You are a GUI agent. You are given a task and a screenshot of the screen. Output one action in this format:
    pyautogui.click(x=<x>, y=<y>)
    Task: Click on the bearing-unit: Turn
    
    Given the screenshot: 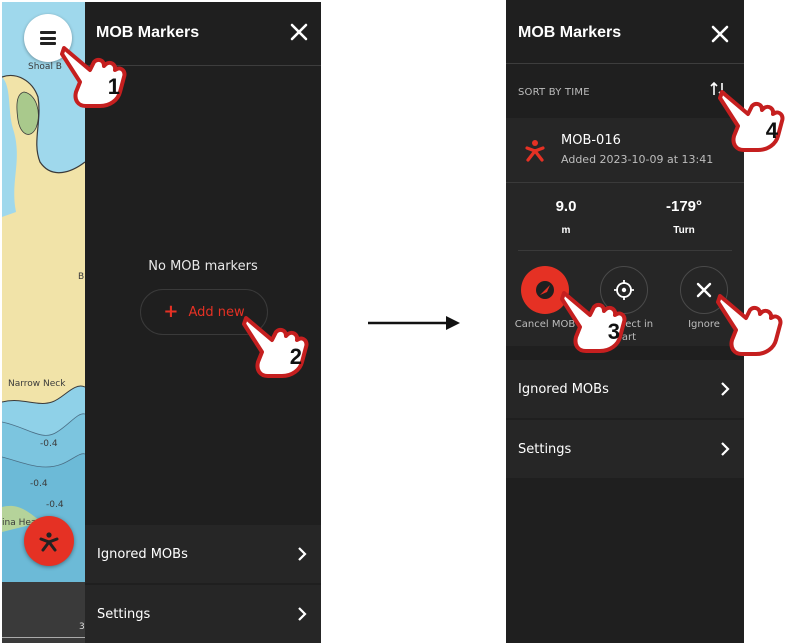 What is the action you would take?
    pyautogui.click(x=684, y=230)
    